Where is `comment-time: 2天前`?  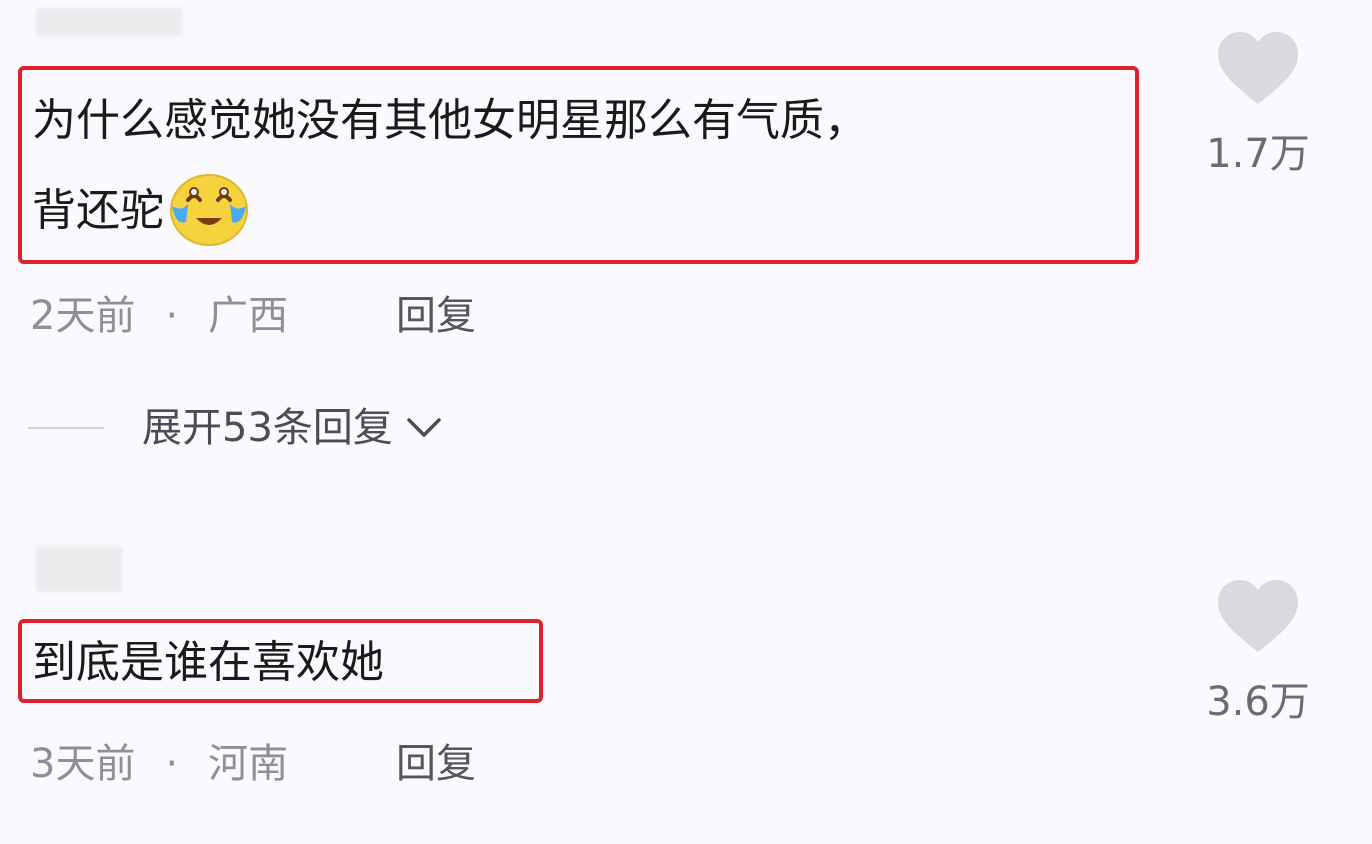 comment-time: 2天前 is located at coordinates (83, 316).